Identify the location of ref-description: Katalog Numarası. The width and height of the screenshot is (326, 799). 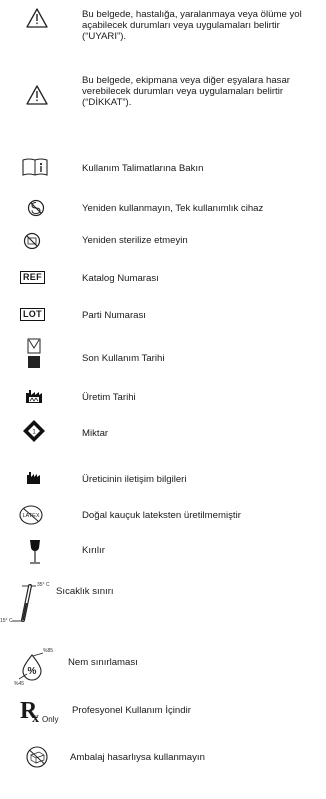
(120, 278).